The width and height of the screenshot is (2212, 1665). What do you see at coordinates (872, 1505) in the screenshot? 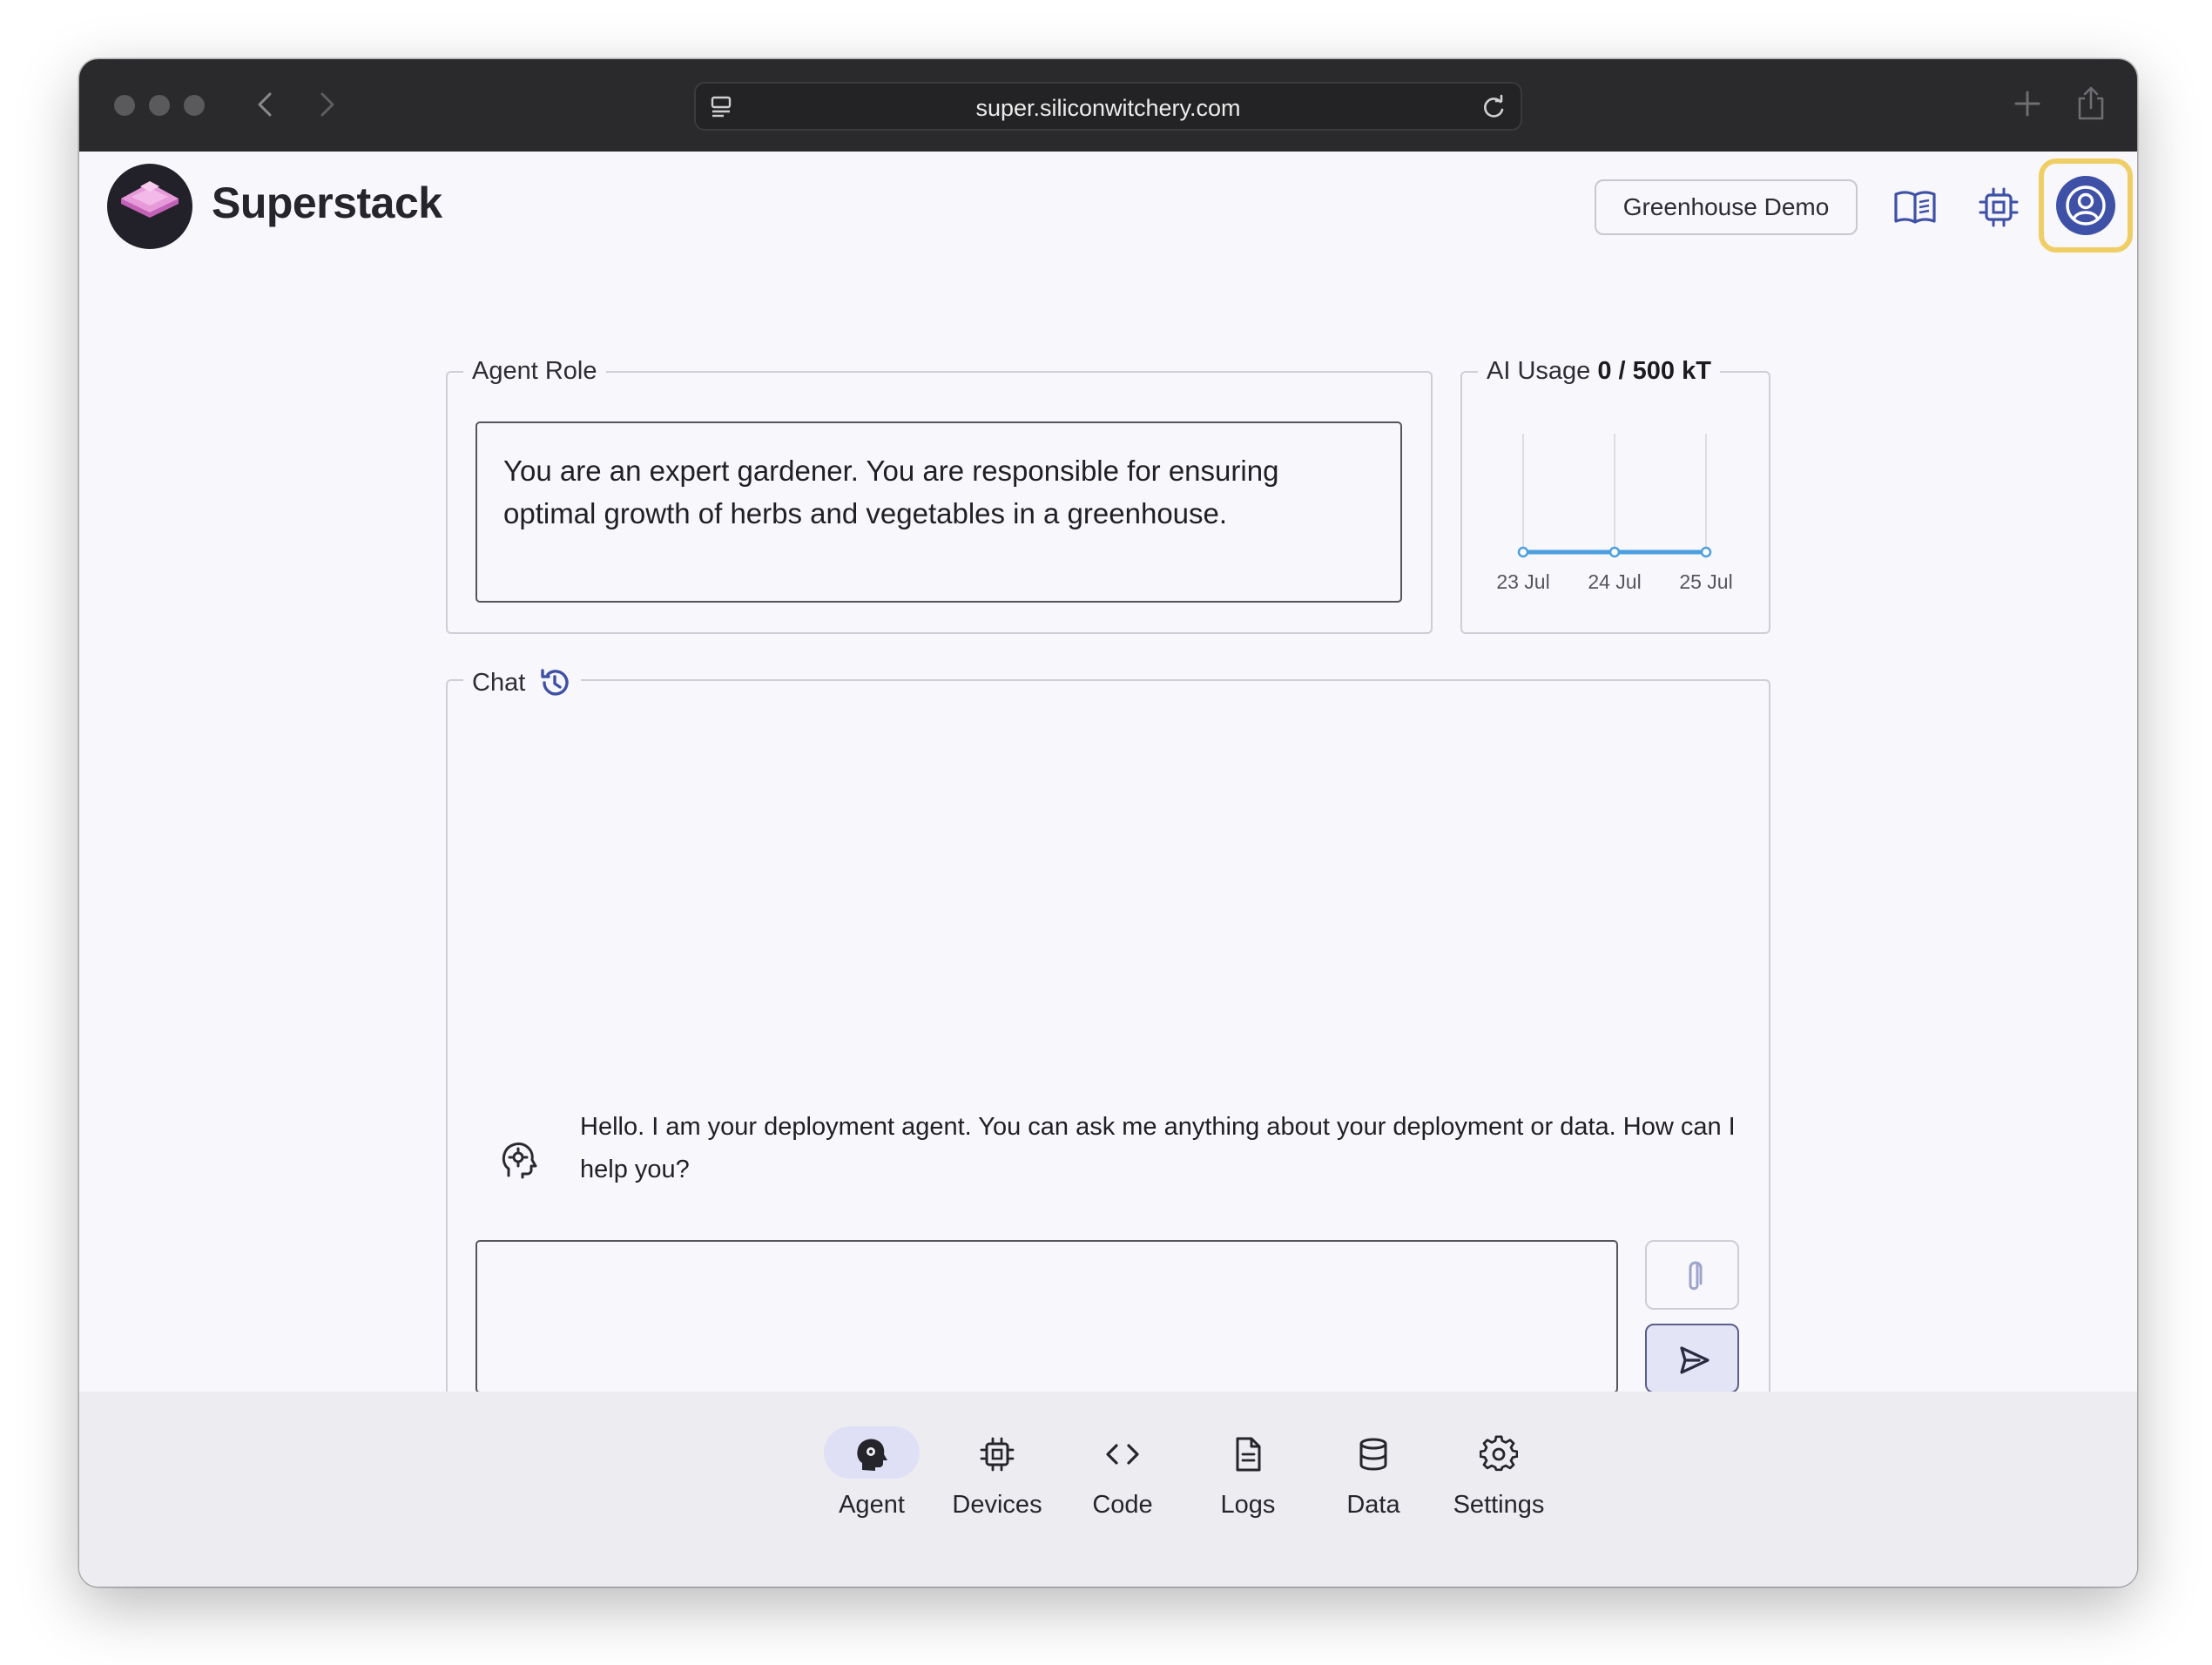
I see `nav-label-agent: Agent` at bounding box center [872, 1505].